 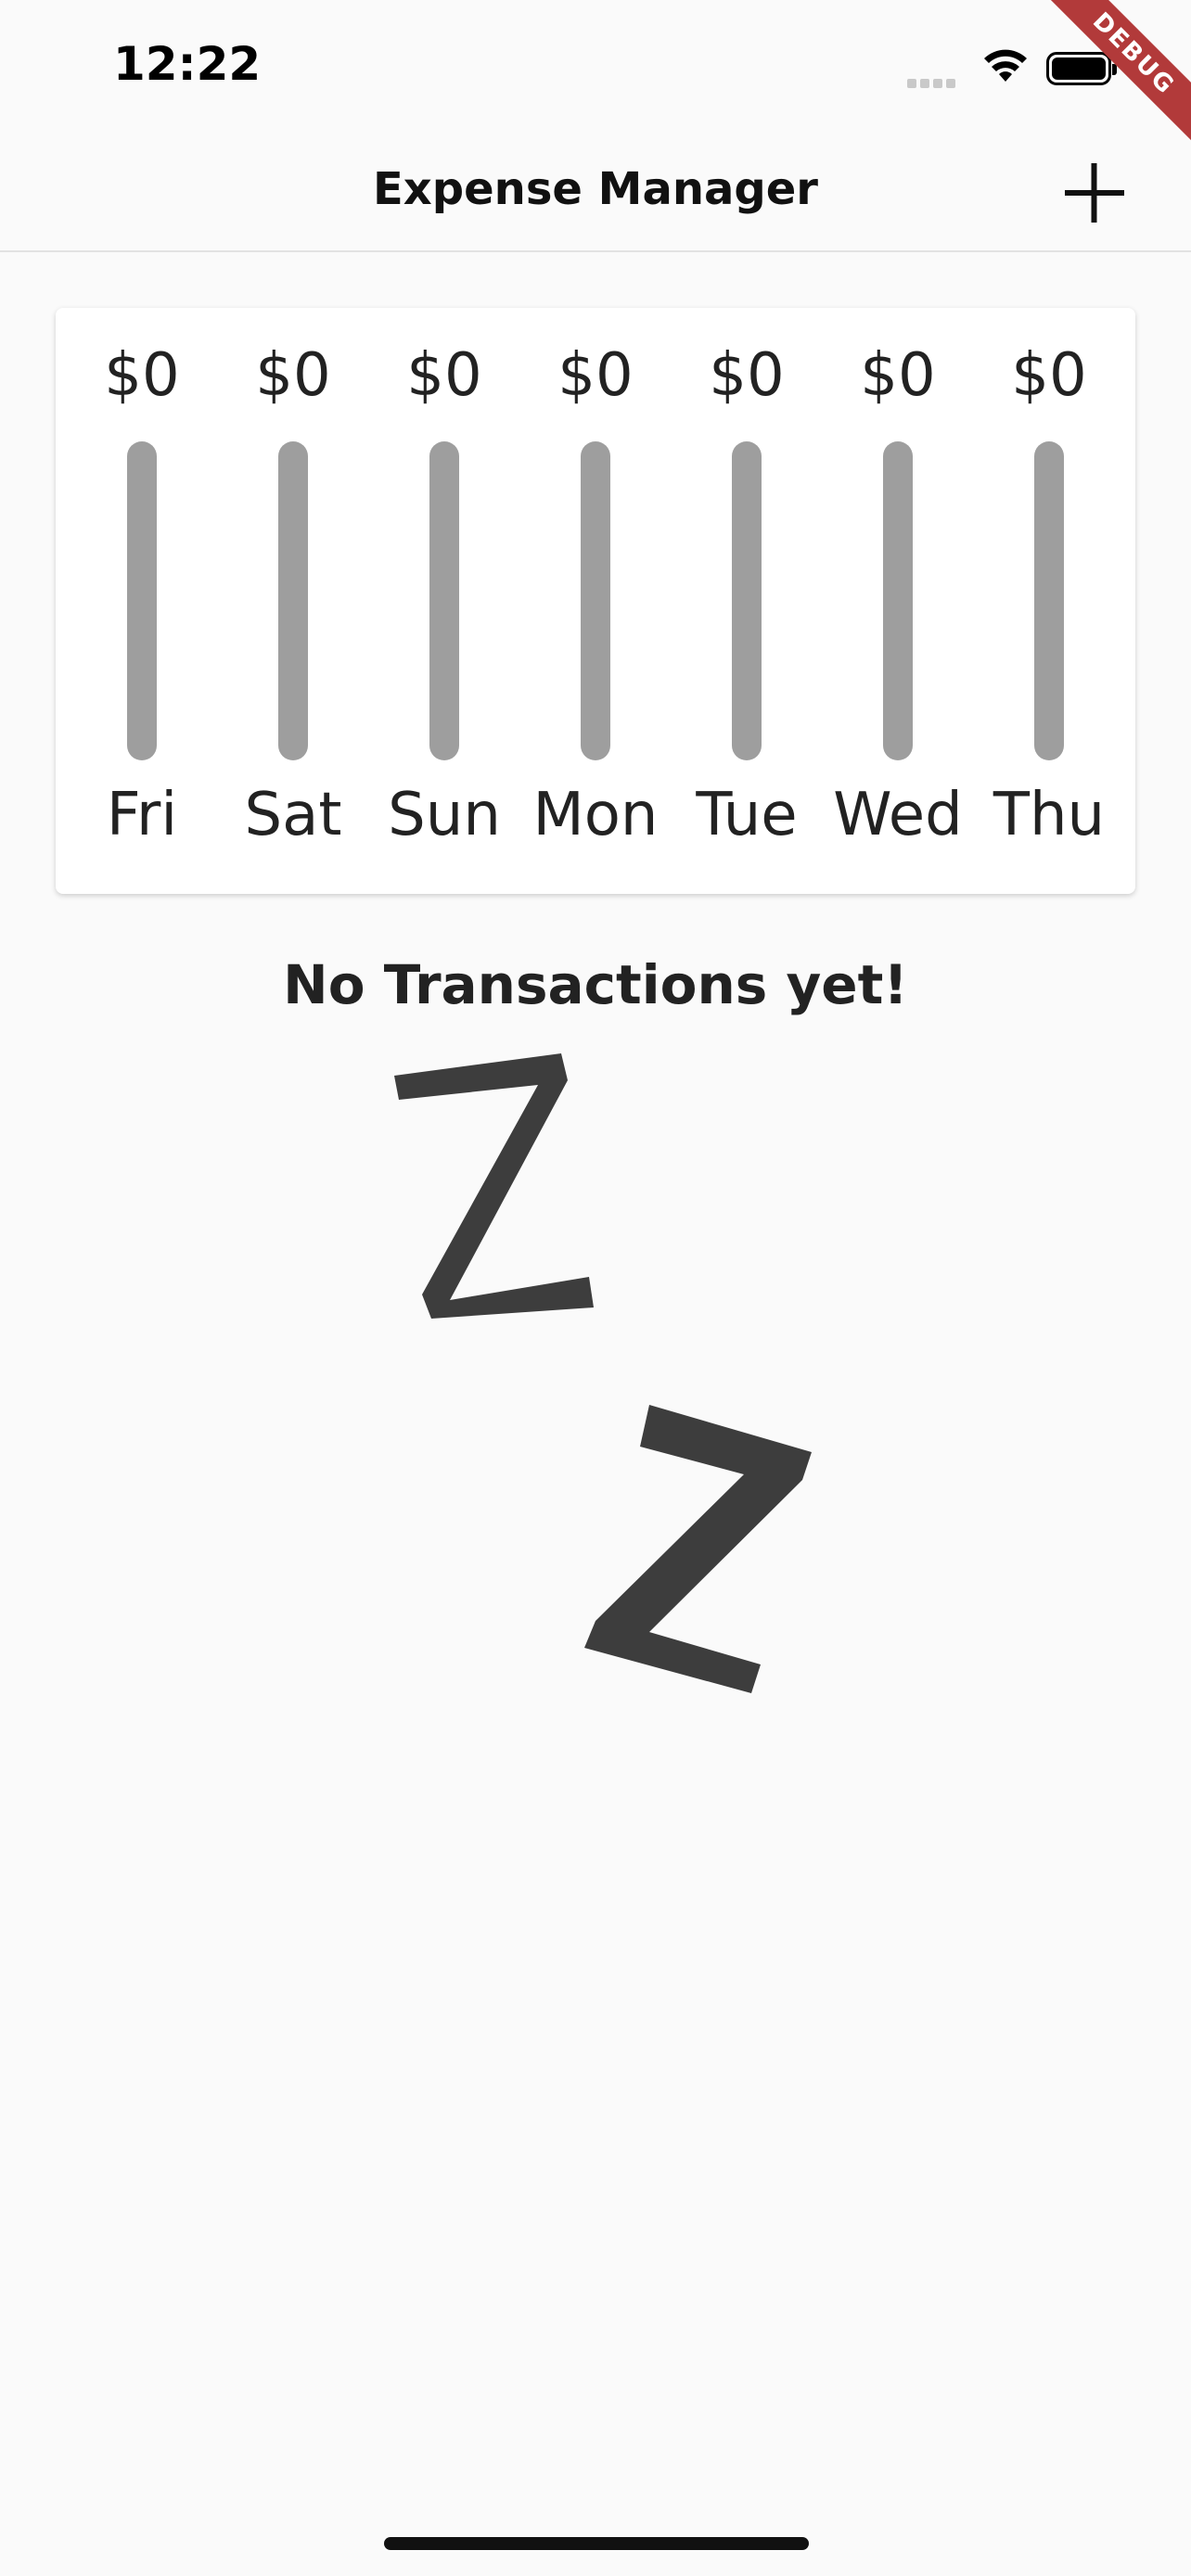 I want to click on chart-day-label: Wed, so click(x=898, y=815).